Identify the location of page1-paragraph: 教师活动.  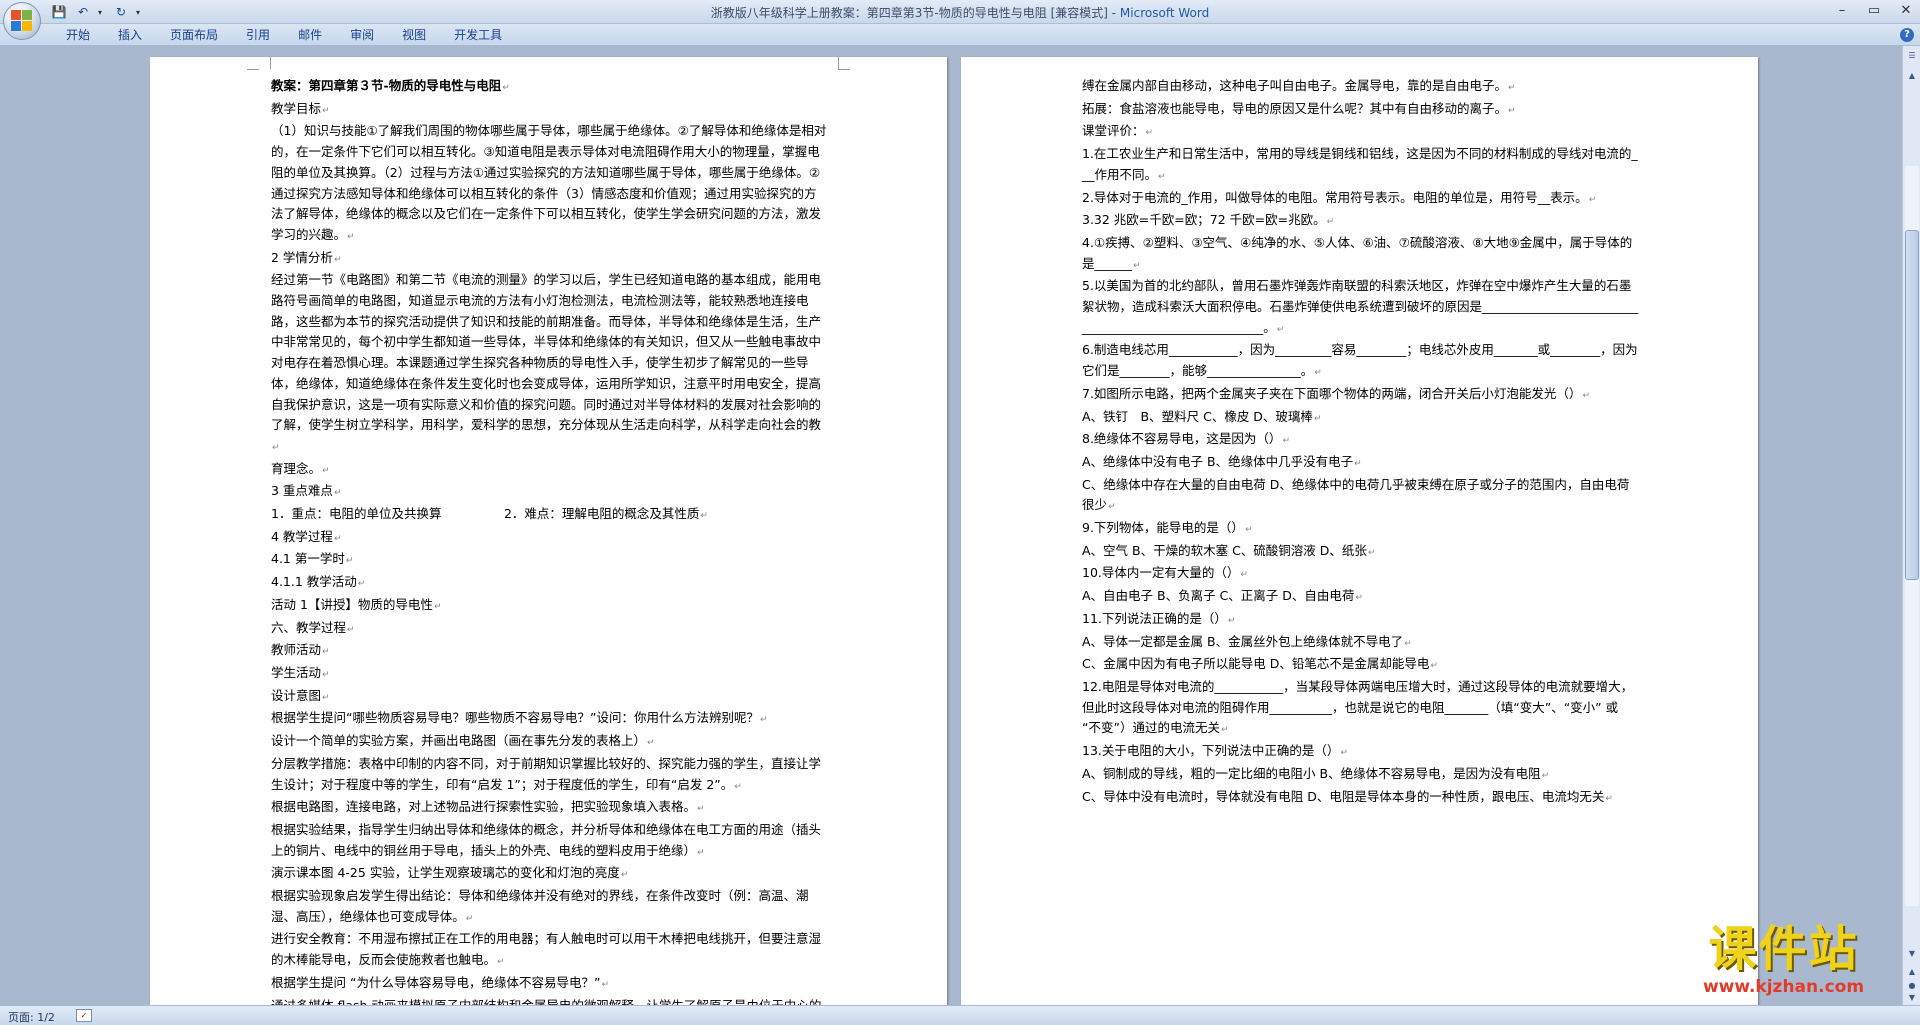
(549, 651).